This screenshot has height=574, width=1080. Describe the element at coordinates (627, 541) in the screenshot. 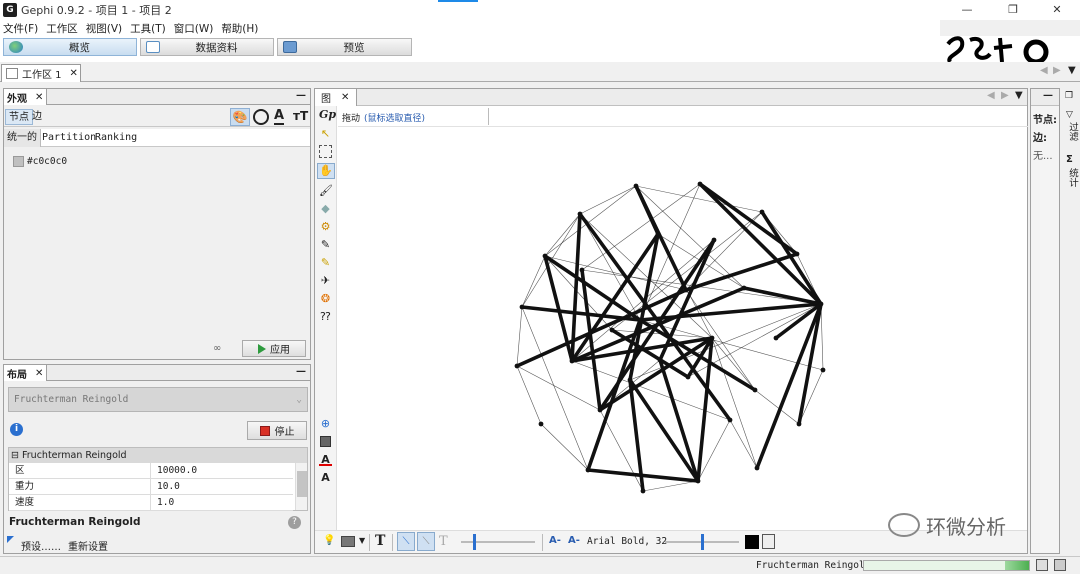

I see `label-font-value: Arial Bold, 32` at that location.